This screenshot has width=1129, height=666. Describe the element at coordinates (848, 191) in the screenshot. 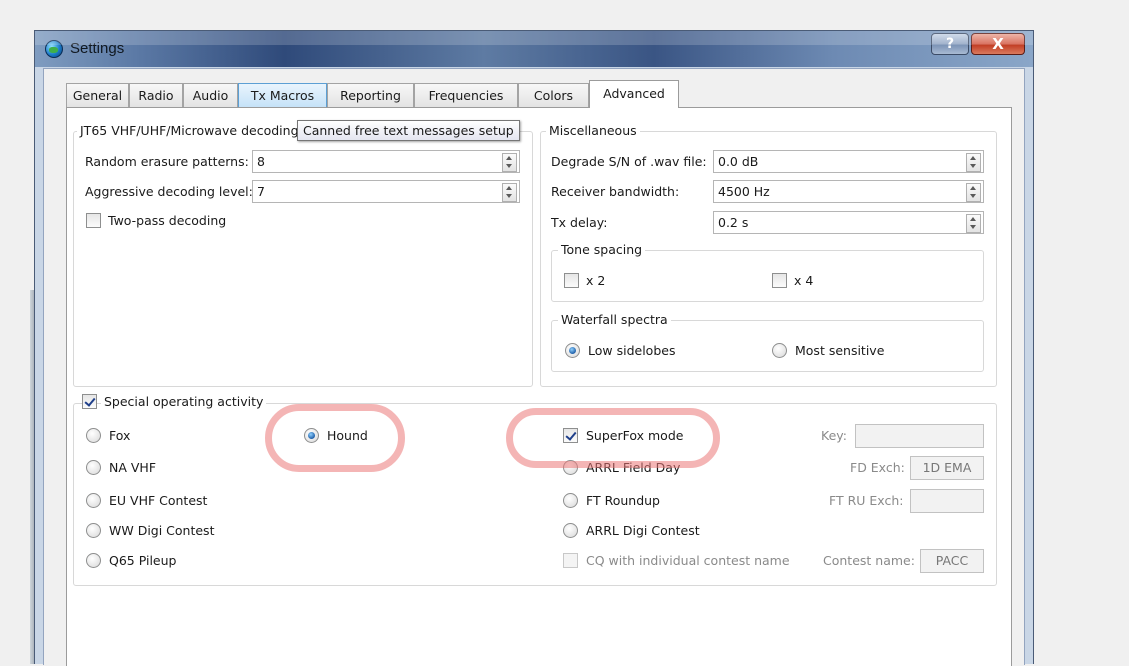

I see `bandwidth-spinbox: 4500 Hz` at that location.